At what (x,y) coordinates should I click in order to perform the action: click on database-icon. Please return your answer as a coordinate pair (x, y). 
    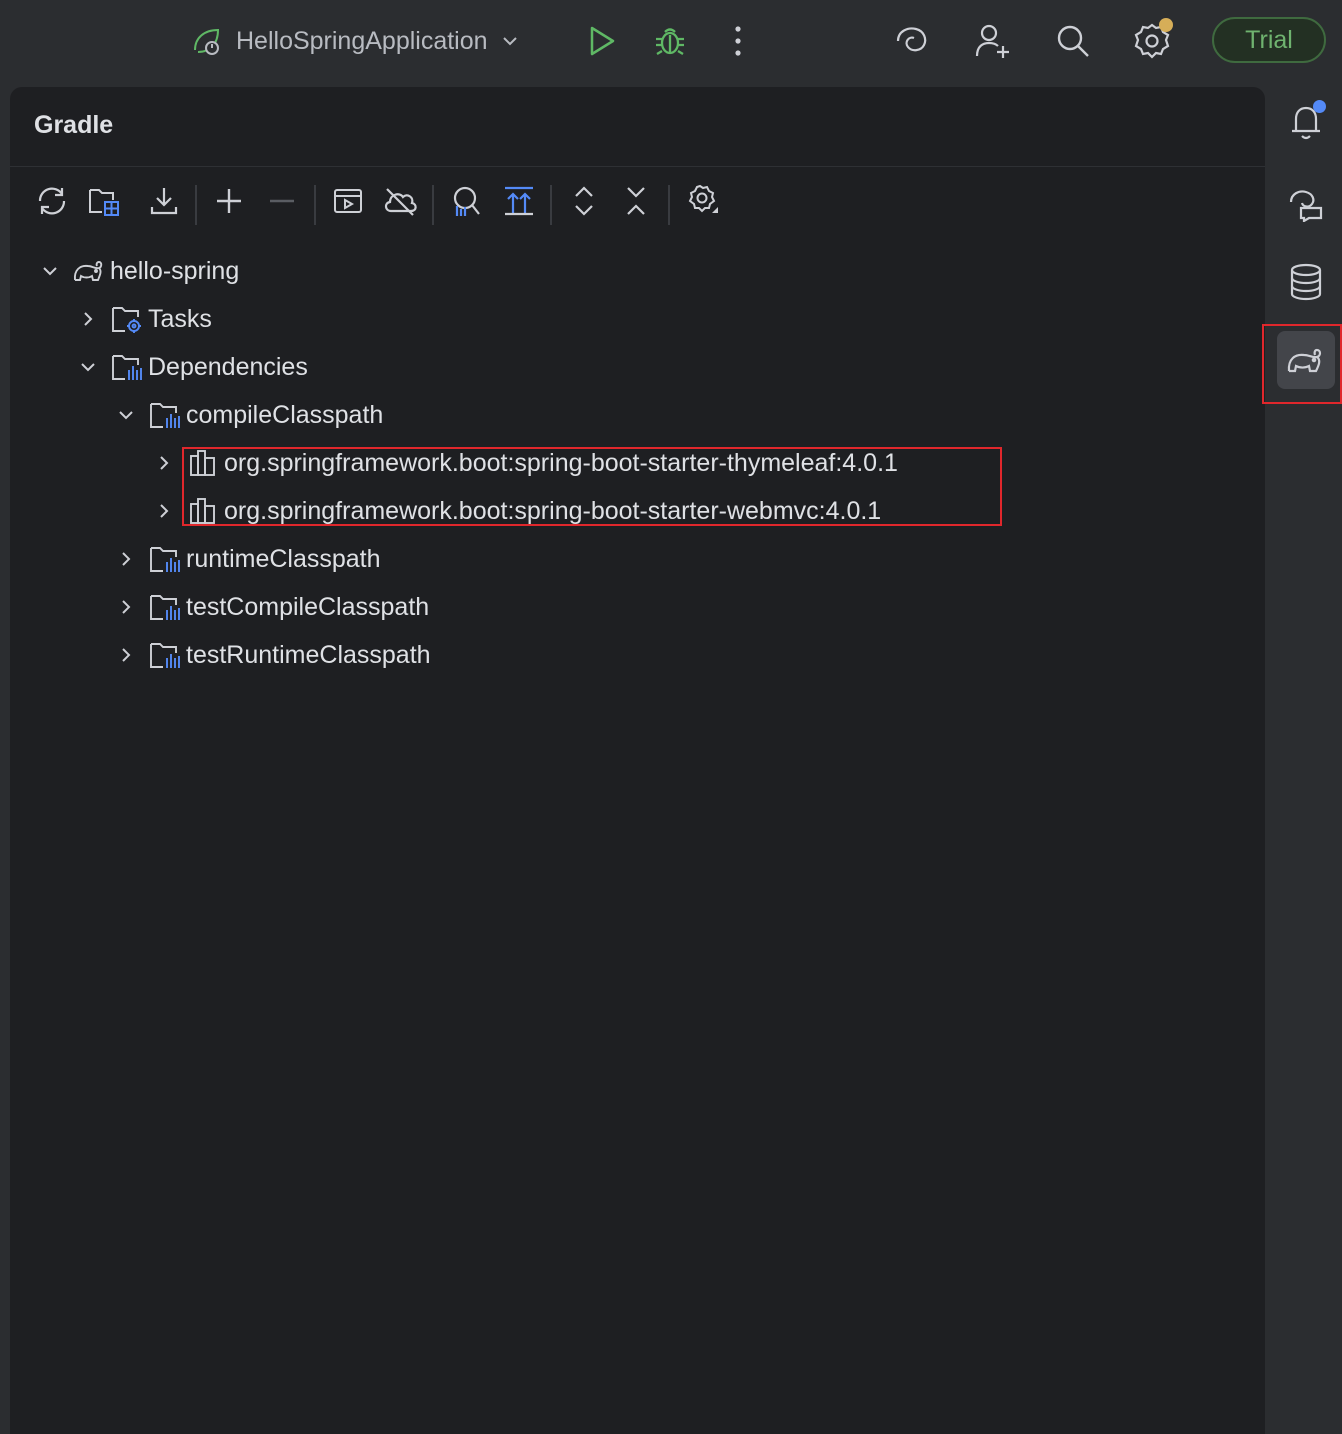
    Looking at the image, I should click on (1306, 282).